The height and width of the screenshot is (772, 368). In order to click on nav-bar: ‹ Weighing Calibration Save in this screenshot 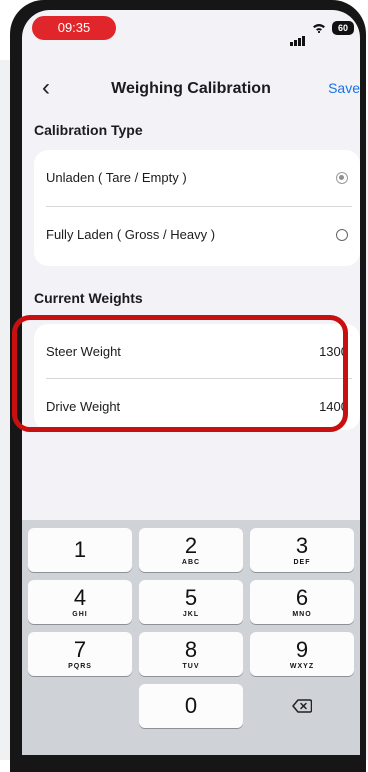, I will do `click(191, 90)`.